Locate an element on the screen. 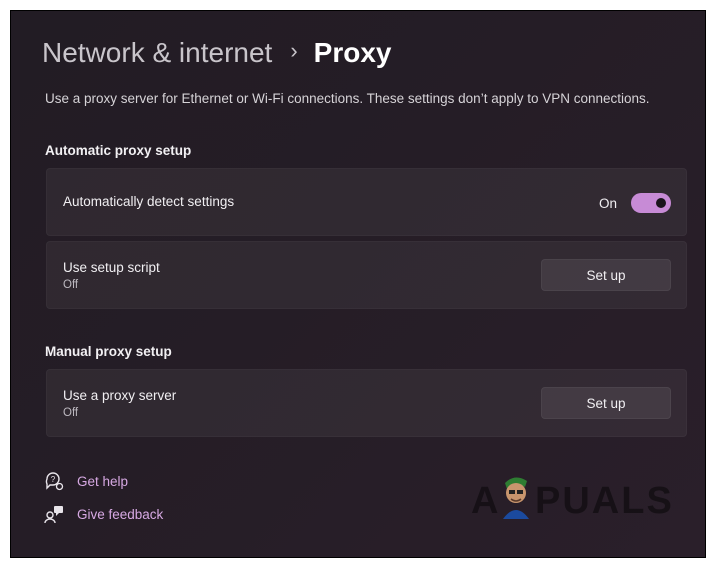  proxy-server-label: Use a proxy server is located at coordinates (120, 395).